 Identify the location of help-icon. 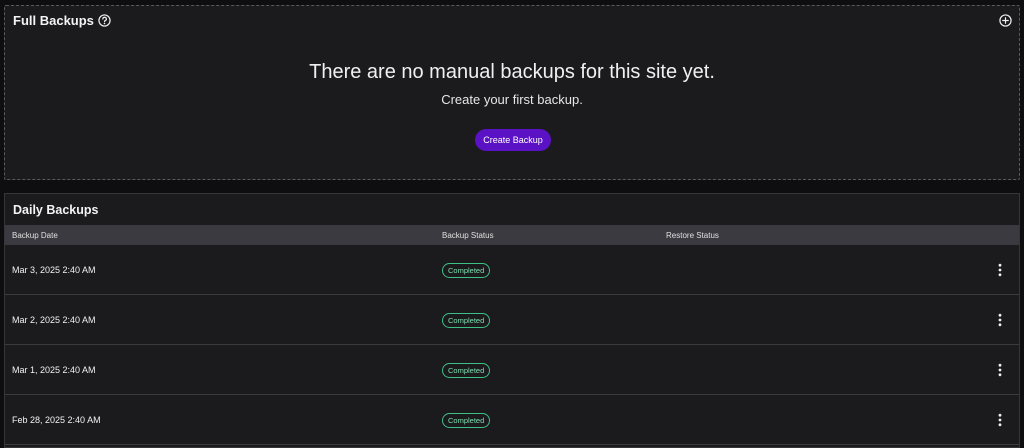
(104, 20).